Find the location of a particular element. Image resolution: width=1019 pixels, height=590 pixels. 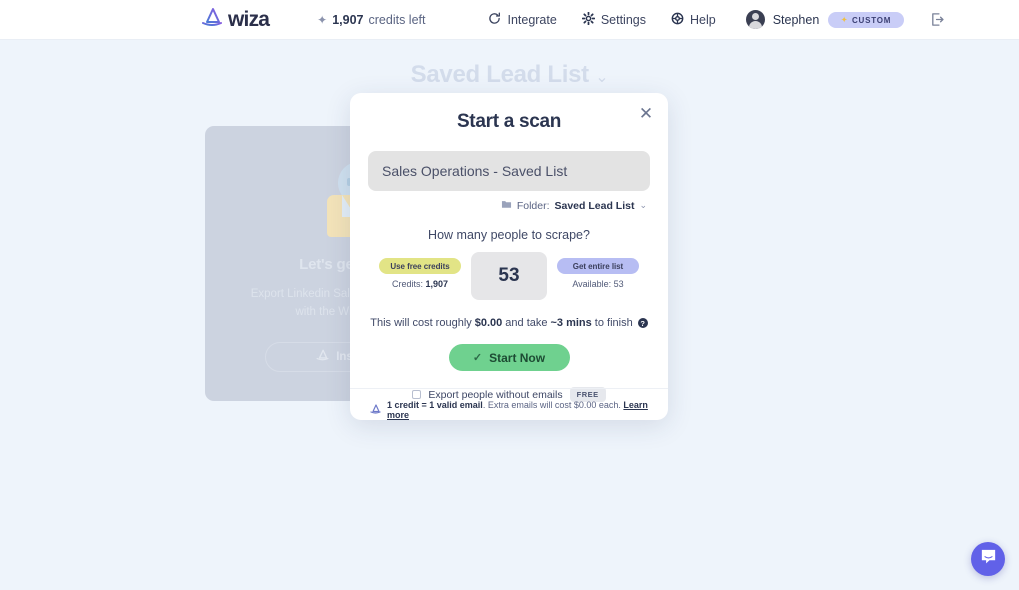

use-free-credits-group: Use free credits Credits: 1,907 is located at coordinates (420, 270).